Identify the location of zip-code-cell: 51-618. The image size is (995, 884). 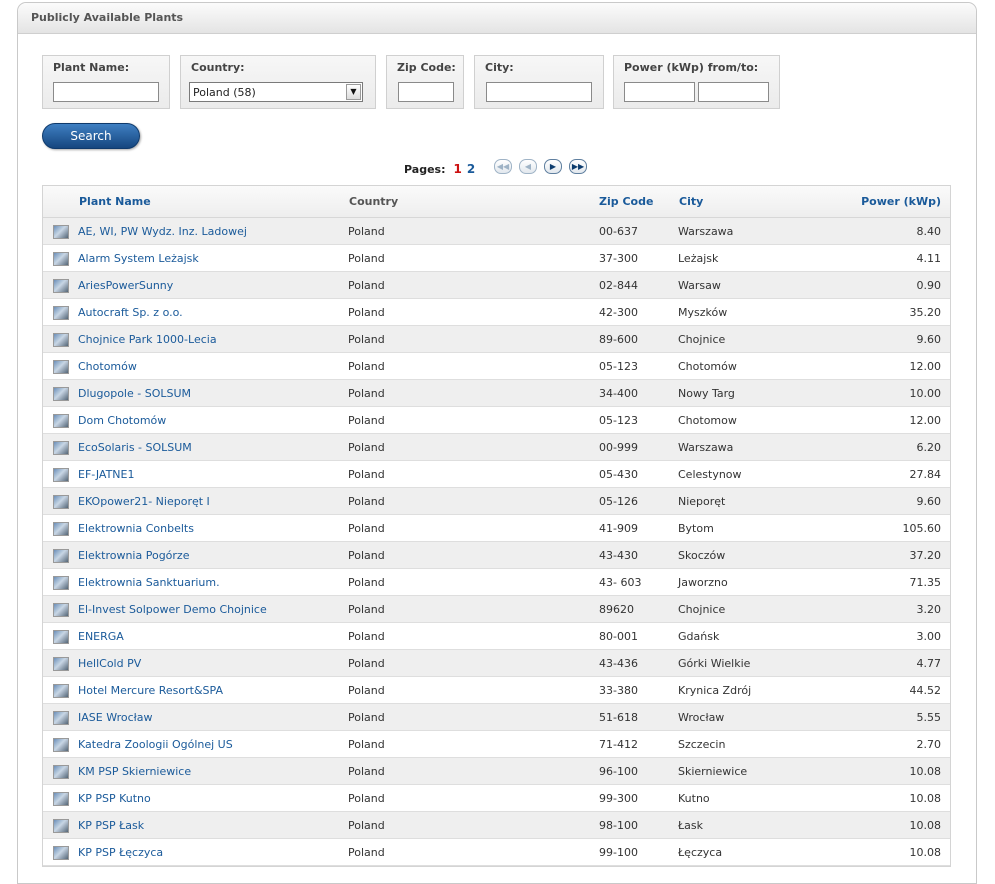
(618, 717).